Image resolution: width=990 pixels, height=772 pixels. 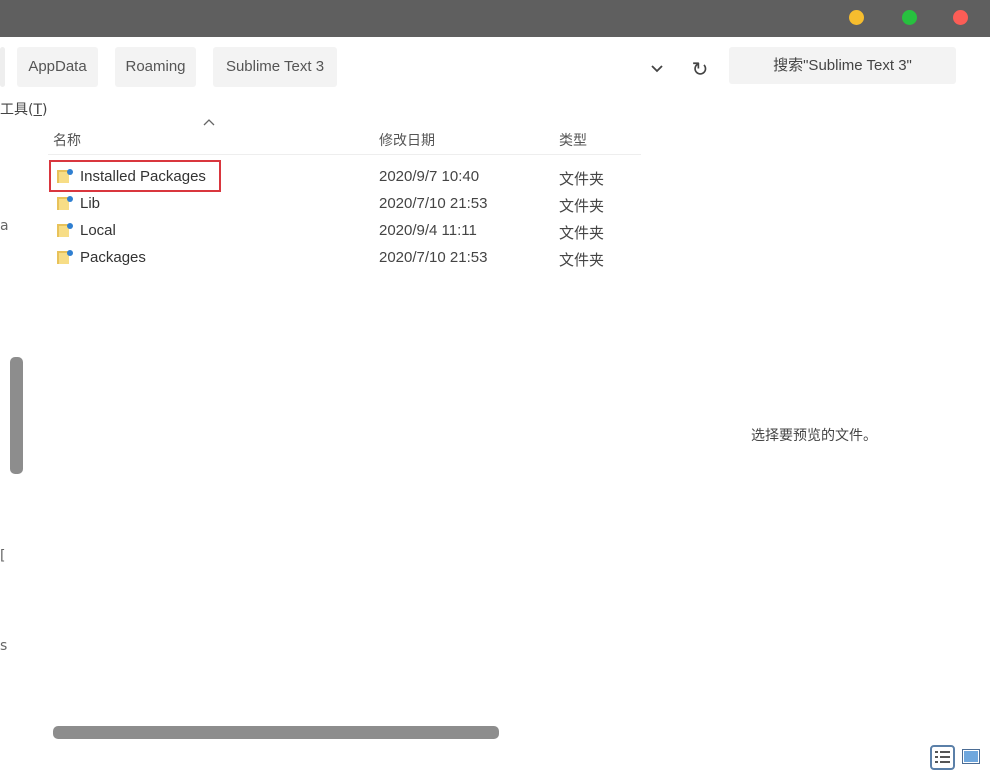 What do you see at coordinates (344, 258) in the screenshot?
I see `file-row-packages: Packages 2020/7/10 21:53 文件夹` at bounding box center [344, 258].